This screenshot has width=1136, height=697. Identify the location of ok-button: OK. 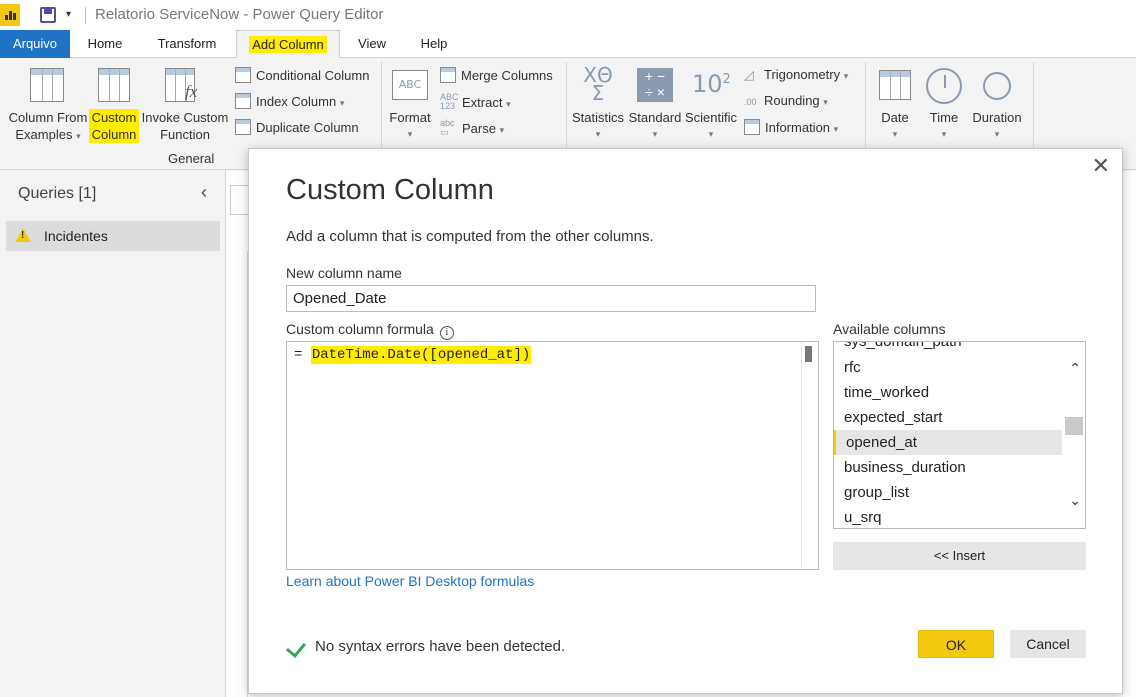
(956, 644).